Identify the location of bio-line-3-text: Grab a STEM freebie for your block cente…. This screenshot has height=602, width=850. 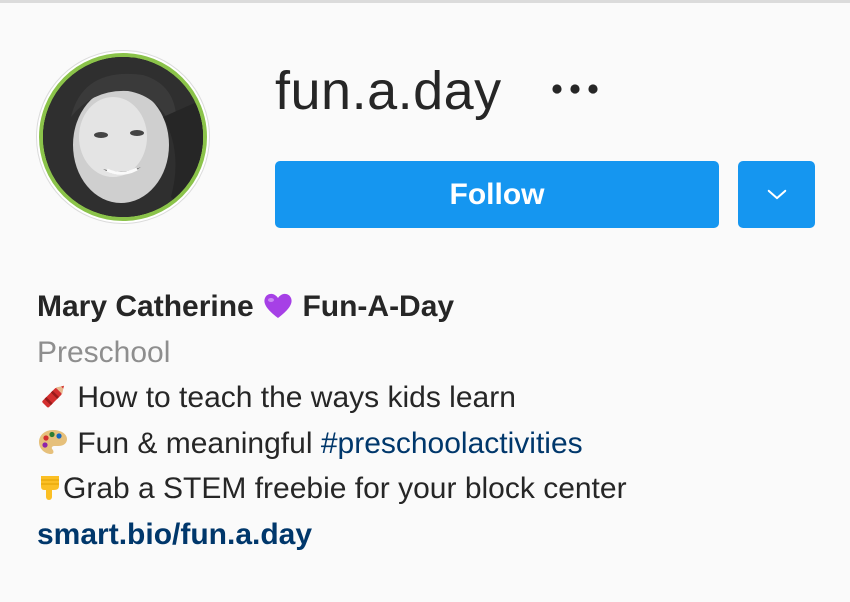
(345, 488).